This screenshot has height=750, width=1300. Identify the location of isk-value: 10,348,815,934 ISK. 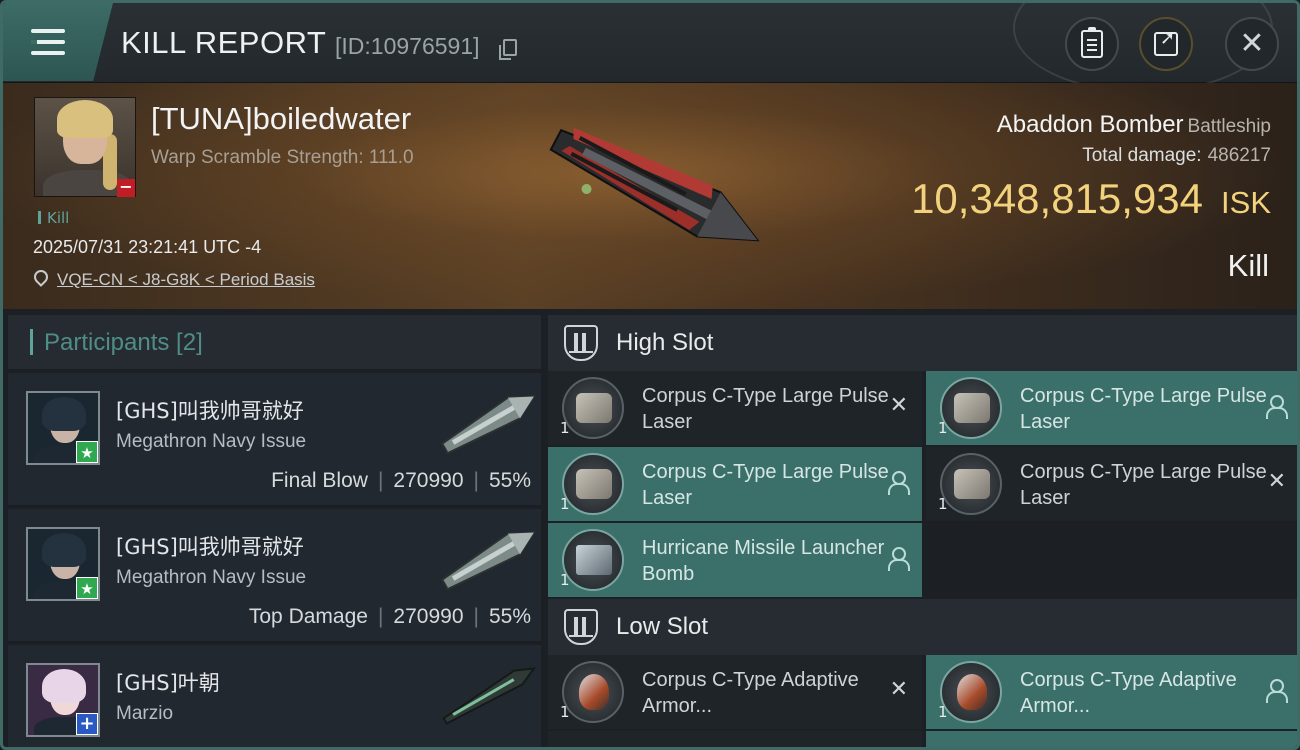
(1091, 199).